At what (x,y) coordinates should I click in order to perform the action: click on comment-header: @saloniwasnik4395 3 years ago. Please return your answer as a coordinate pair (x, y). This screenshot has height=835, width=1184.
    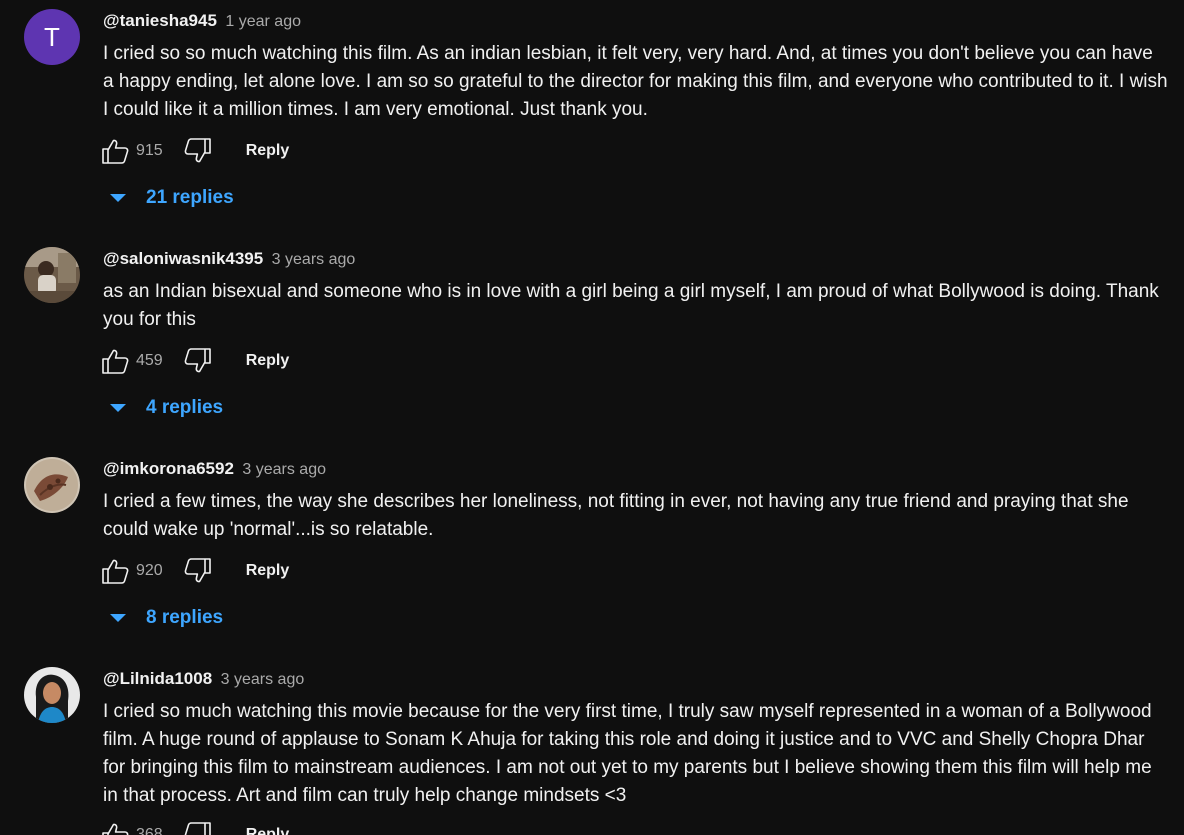
    Looking at the image, I should click on (229, 260).